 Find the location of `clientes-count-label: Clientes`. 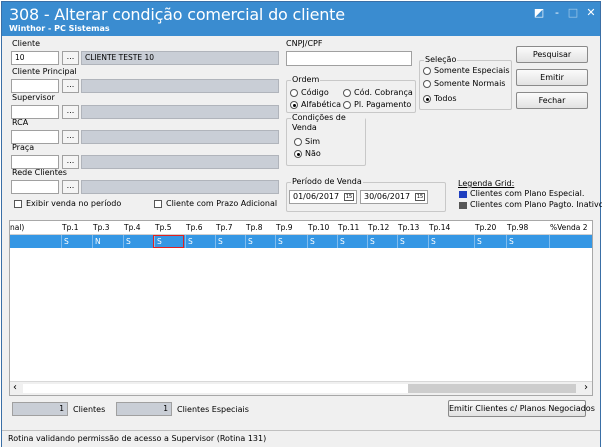

clientes-count-label: Clientes is located at coordinates (89, 409).